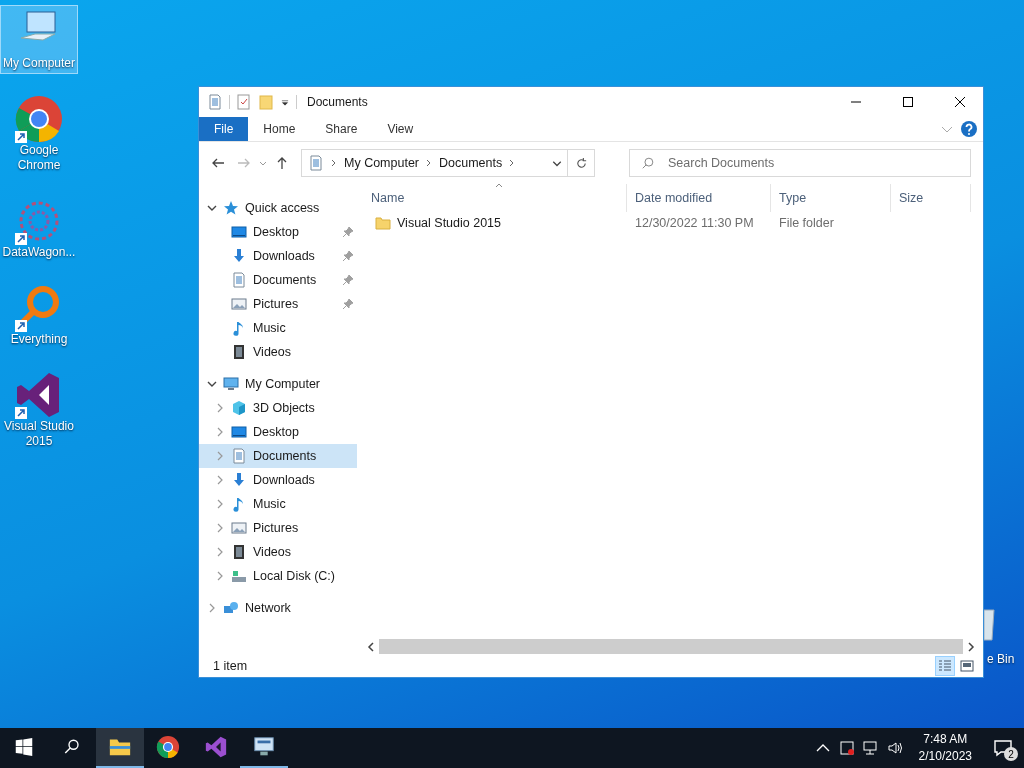 Image resolution: width=1024 pixels, height=768 pixels. What do you see at coordinates (278, 576) in the screenshot?
I see `nav-item: Local Disk (C:)` at bounding box center [278, 576].